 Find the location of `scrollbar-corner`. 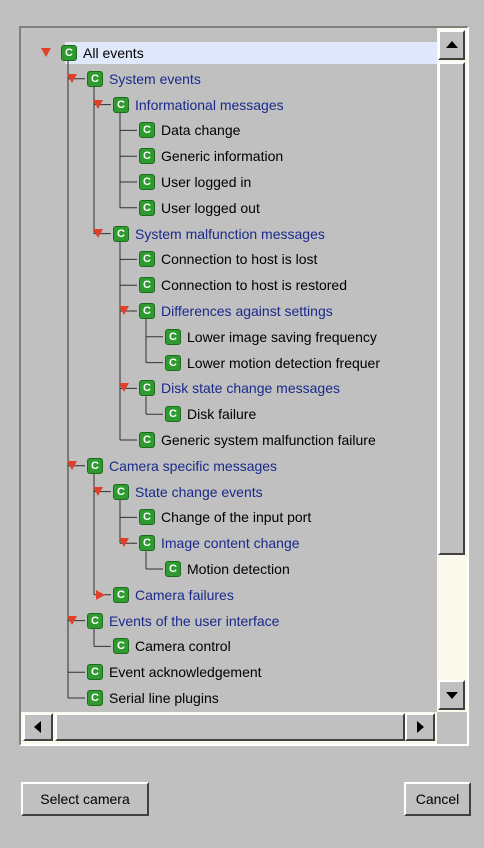

scrollbar-corner is located at coordinates (452, 728).